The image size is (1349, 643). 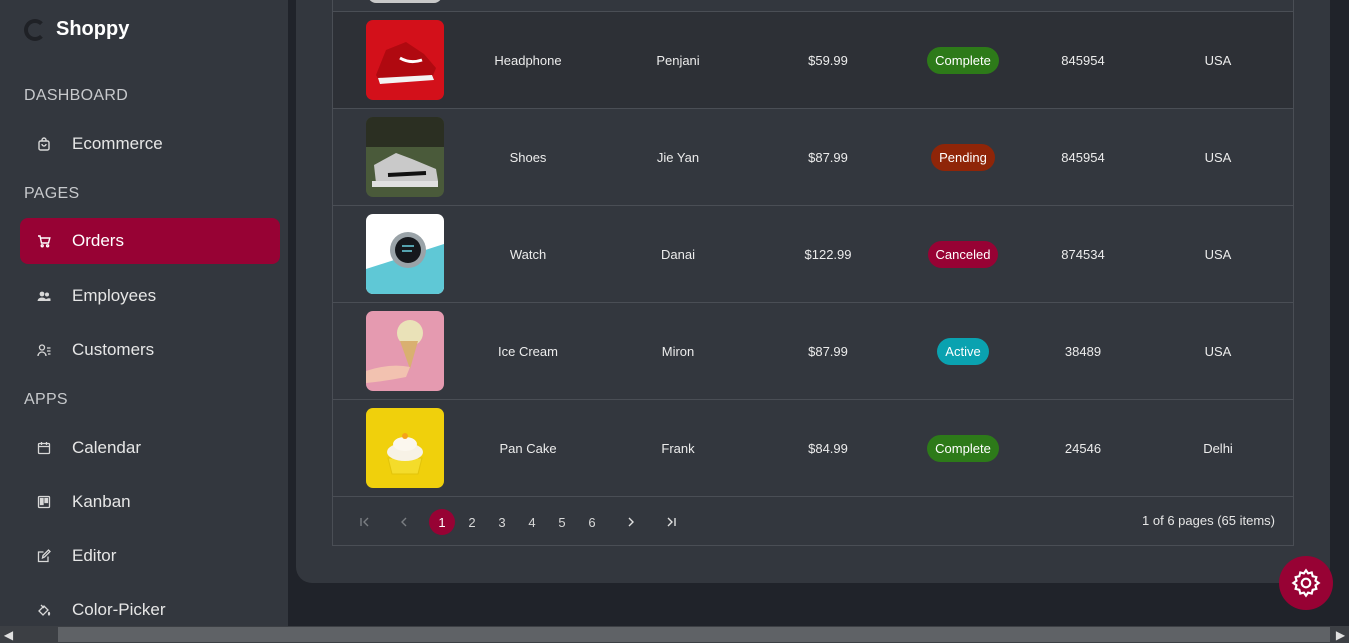 I want to click on cell-item: Shoes, so click(x=528, y=157).